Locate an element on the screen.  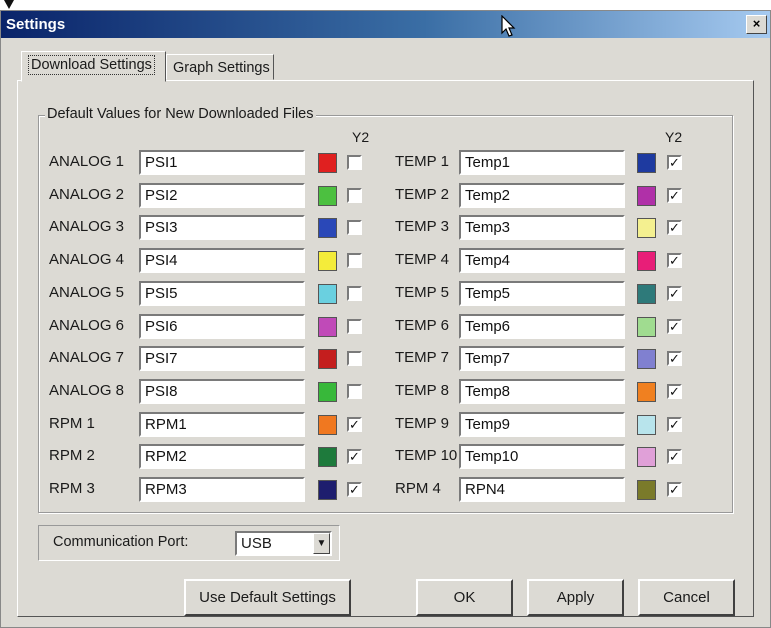
channel-name-input: RPM1 is located at coordinates (222, 424).